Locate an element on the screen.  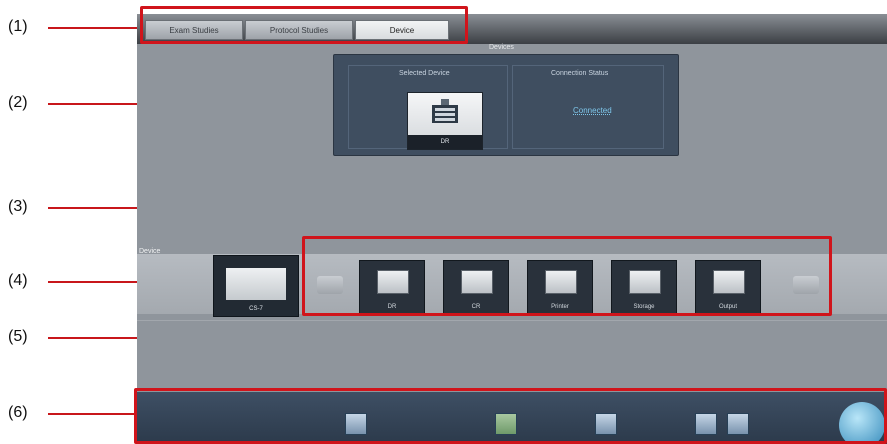
selected-device-tile: DR is located at coordinates (445, 121).